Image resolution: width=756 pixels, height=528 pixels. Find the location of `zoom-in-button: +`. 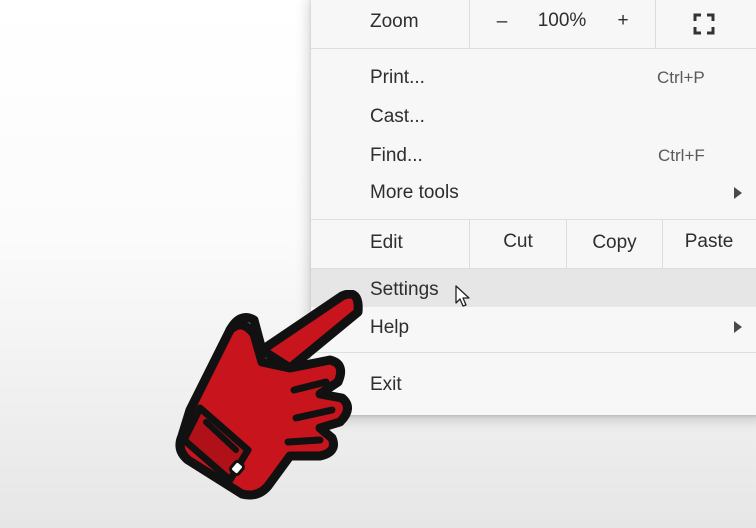

zoom-in-button: + is located at coordinates (623, 21).